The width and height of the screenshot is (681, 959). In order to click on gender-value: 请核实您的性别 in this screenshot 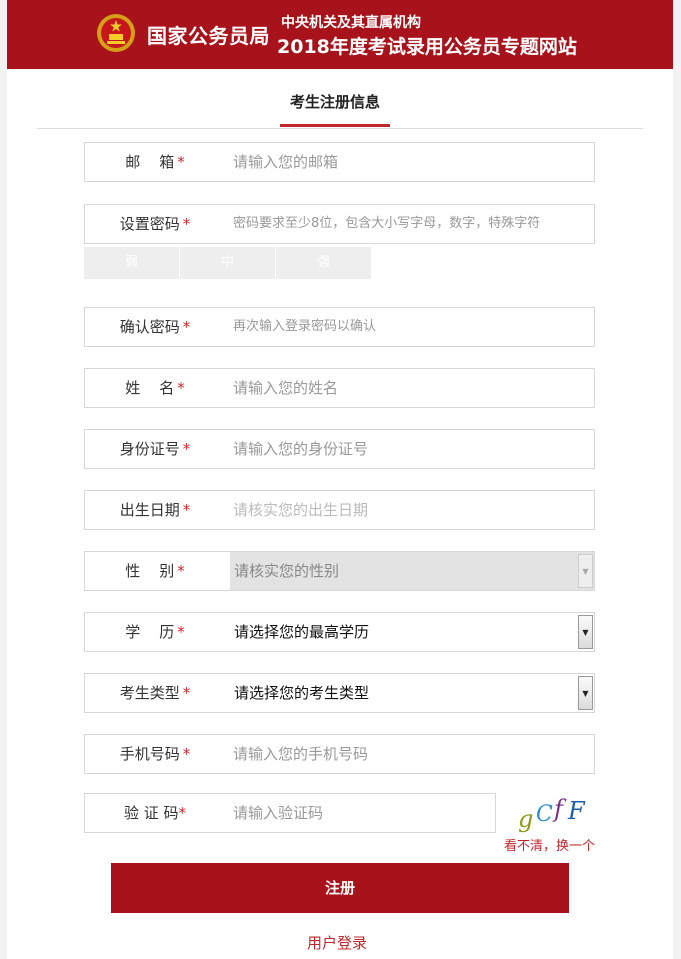, I will do `click(287, 571)`.